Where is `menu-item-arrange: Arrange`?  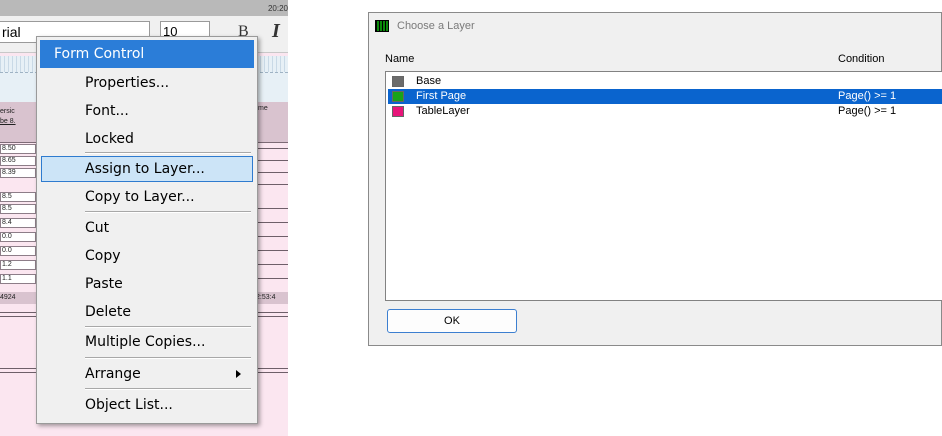 menu-item-arrange: Arrange is located at coordinates (147, 374).